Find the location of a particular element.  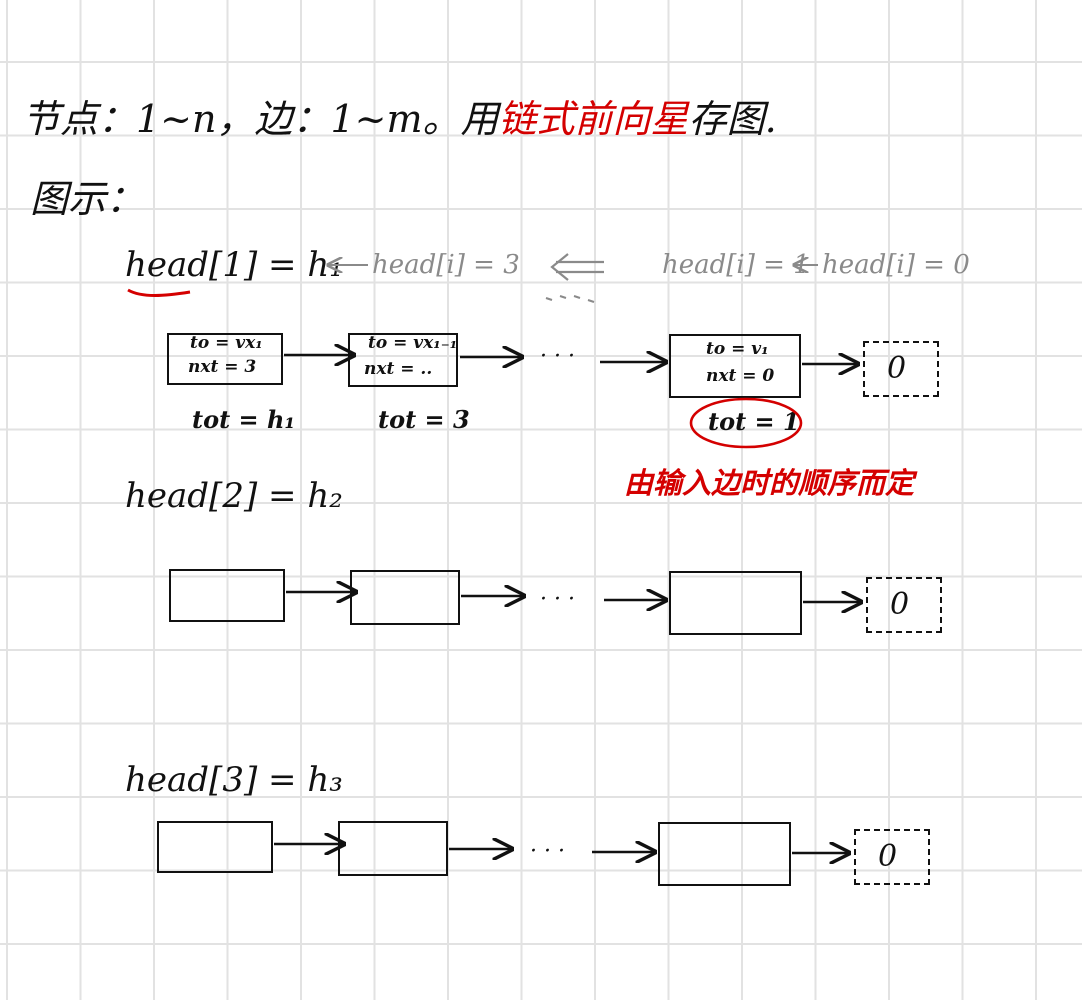

history-arrow-2-head is located at coordinates (559, 267).